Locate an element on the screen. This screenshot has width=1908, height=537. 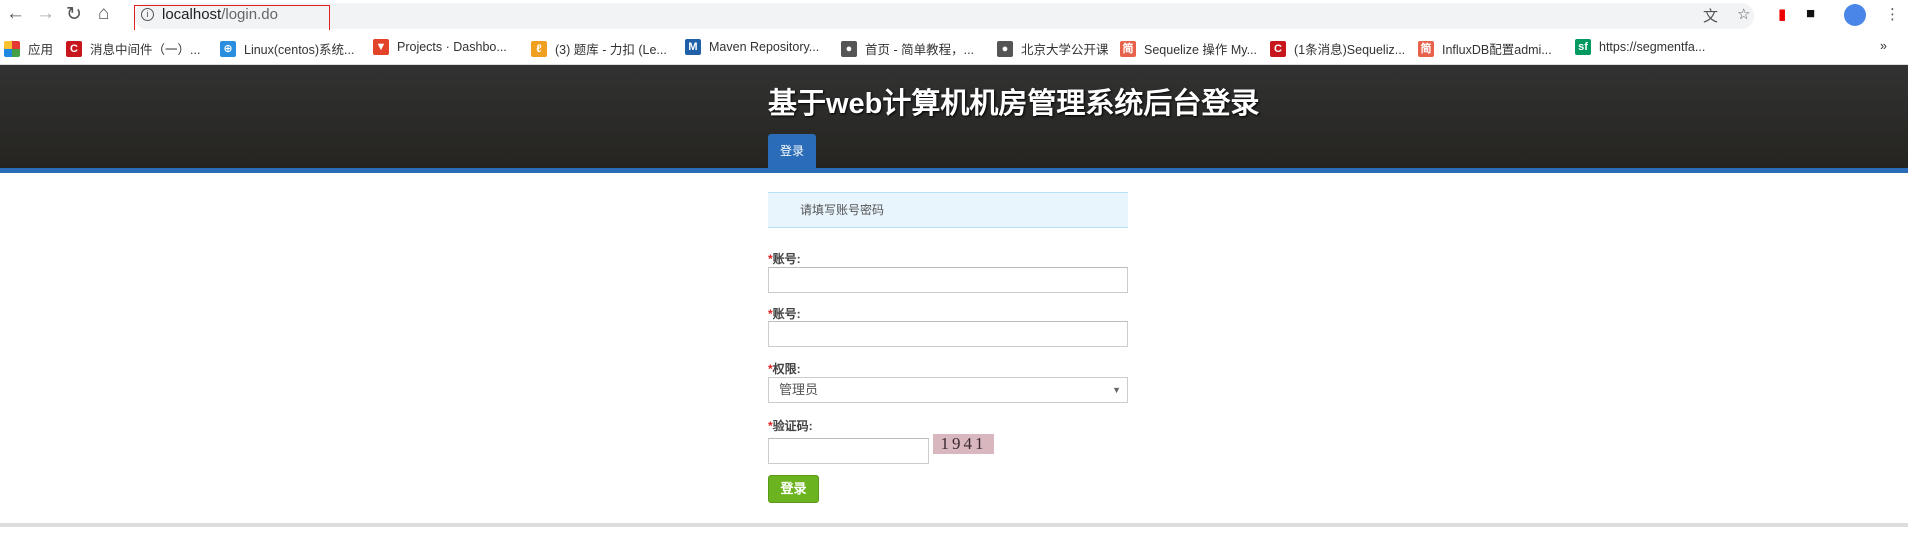
url-path: /login.do is located at coordinates (249, 14).